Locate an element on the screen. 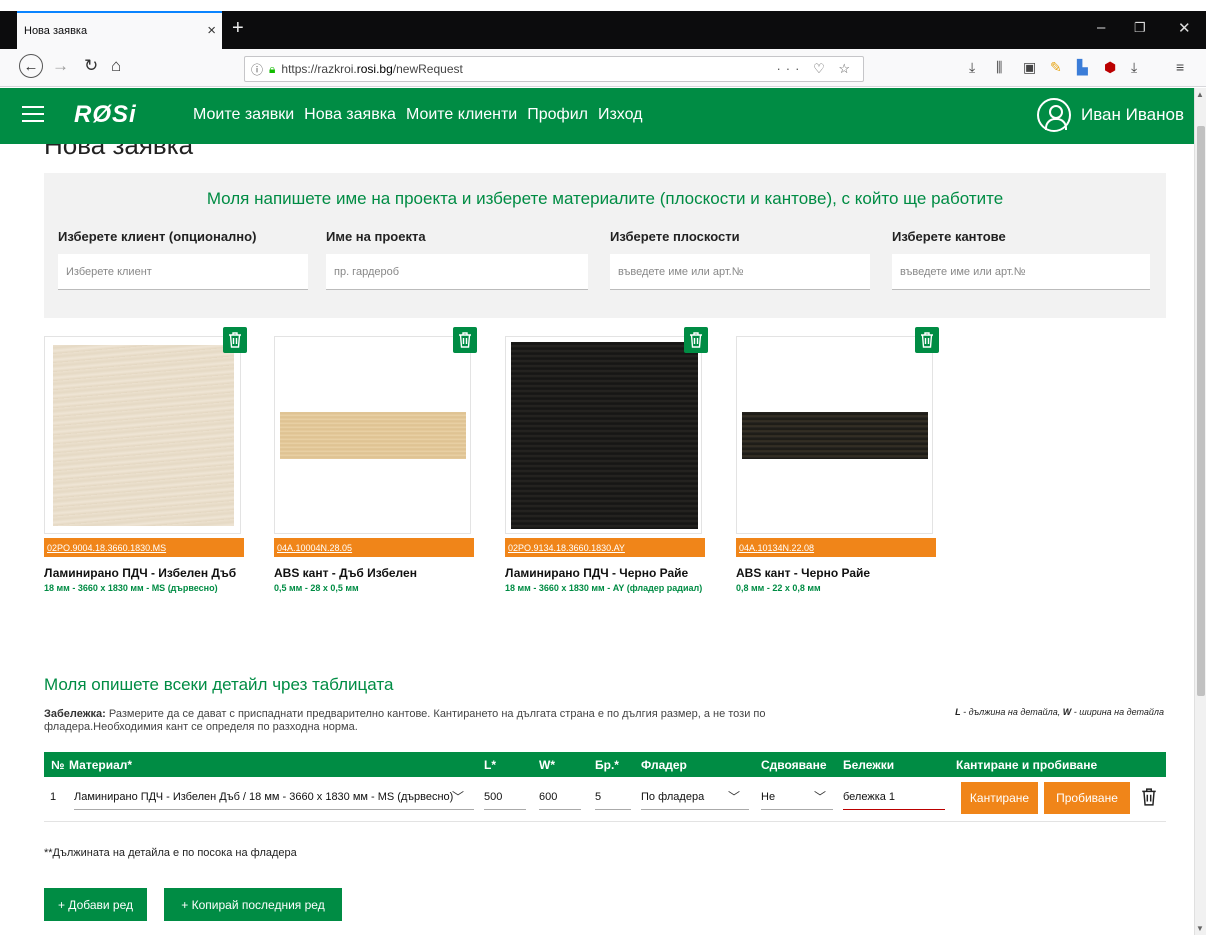 The width and height of the screenshot is (1206, 935). ublock-icon: ⬢ is located at coordinates (1110, 67).